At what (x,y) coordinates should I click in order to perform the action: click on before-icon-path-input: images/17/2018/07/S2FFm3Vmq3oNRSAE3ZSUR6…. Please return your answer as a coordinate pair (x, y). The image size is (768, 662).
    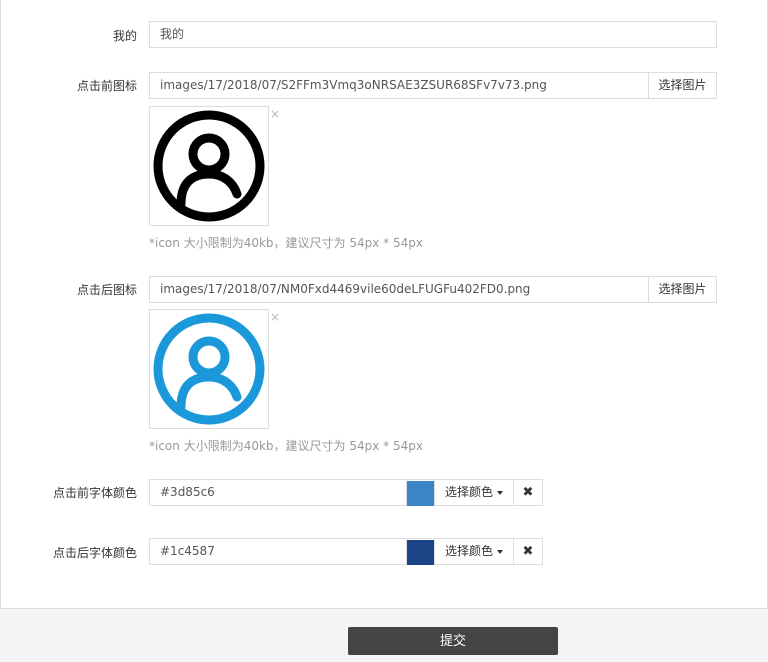
    Looking at the image, I should click on (399, 85).